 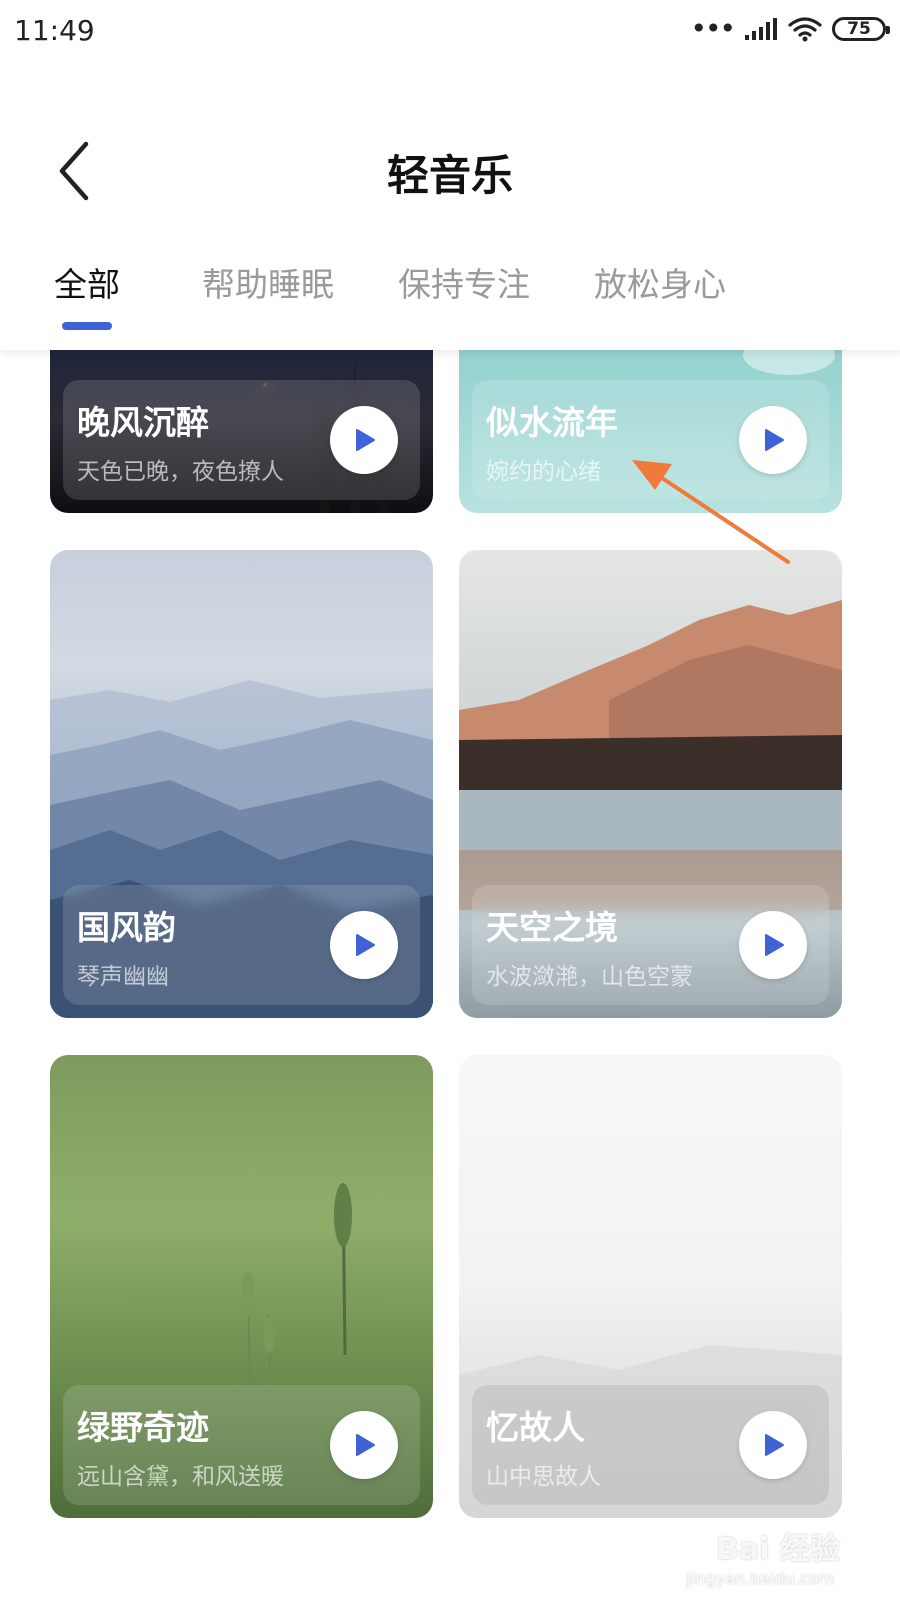 I want to click on music-card: 似水流年 婉约的心绪, so click(x=650, y=431).